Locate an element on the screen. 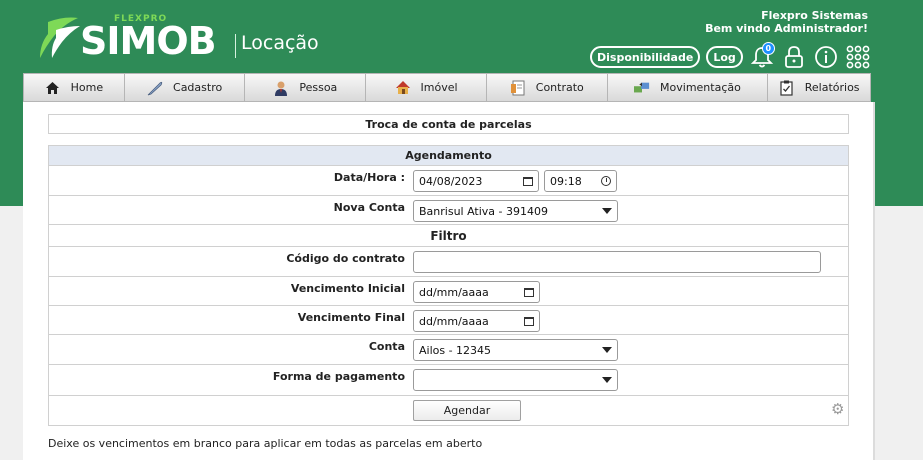 Image resolution: width=923 pixels, height=460 pixels. contract-code-input is located at coordinates (617, 262).